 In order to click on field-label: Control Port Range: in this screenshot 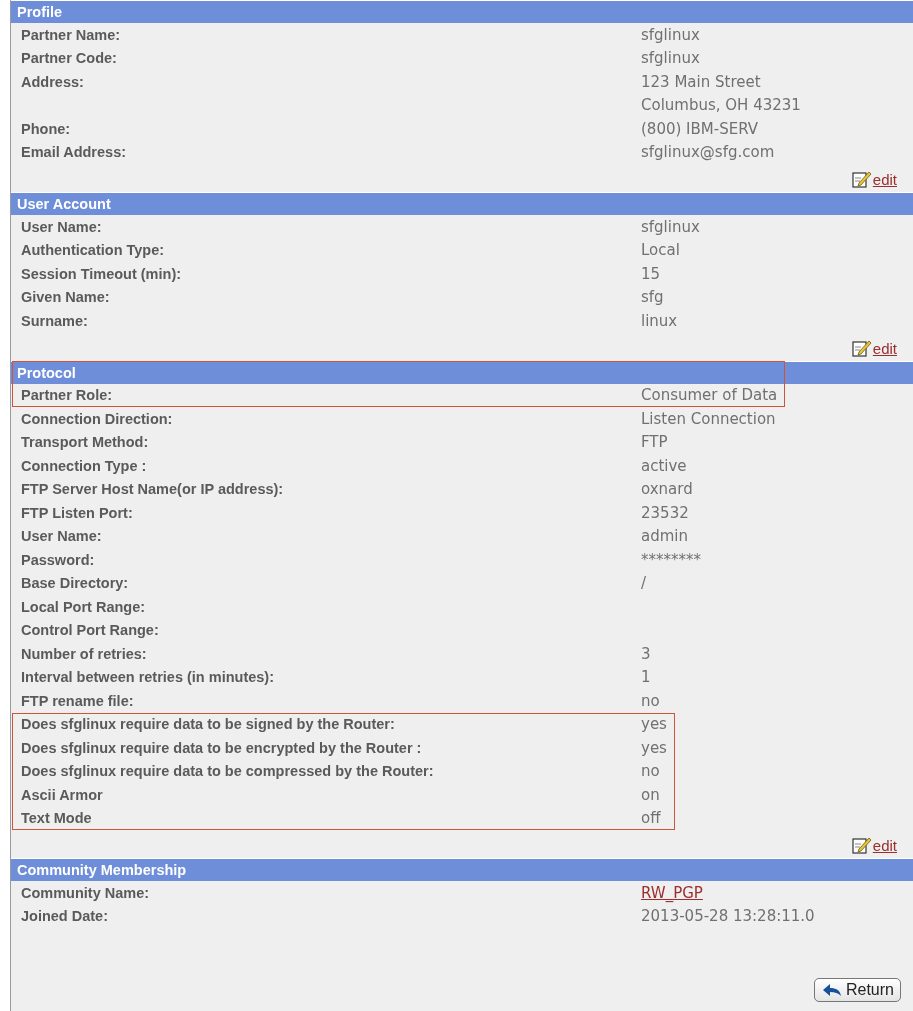, I will do `click(90, 630)`.